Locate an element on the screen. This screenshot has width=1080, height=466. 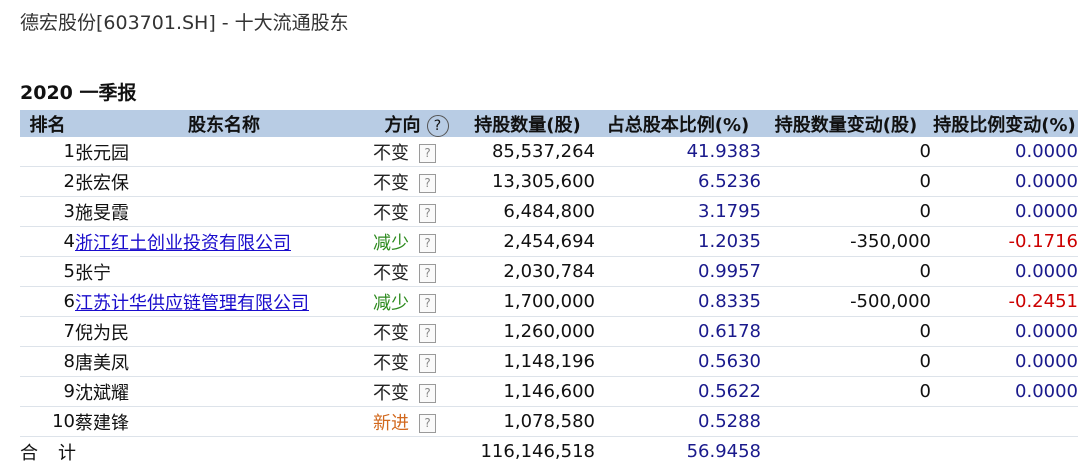
shares-cell: 1,700,000 is located at coordinates (527, 302).